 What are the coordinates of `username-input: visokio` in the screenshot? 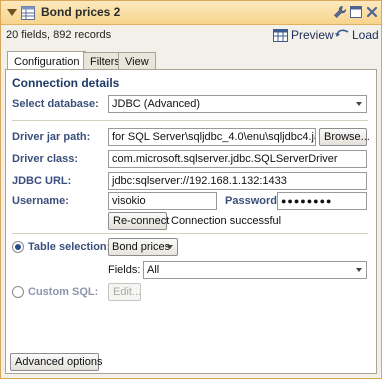 It's located at (162, 201).